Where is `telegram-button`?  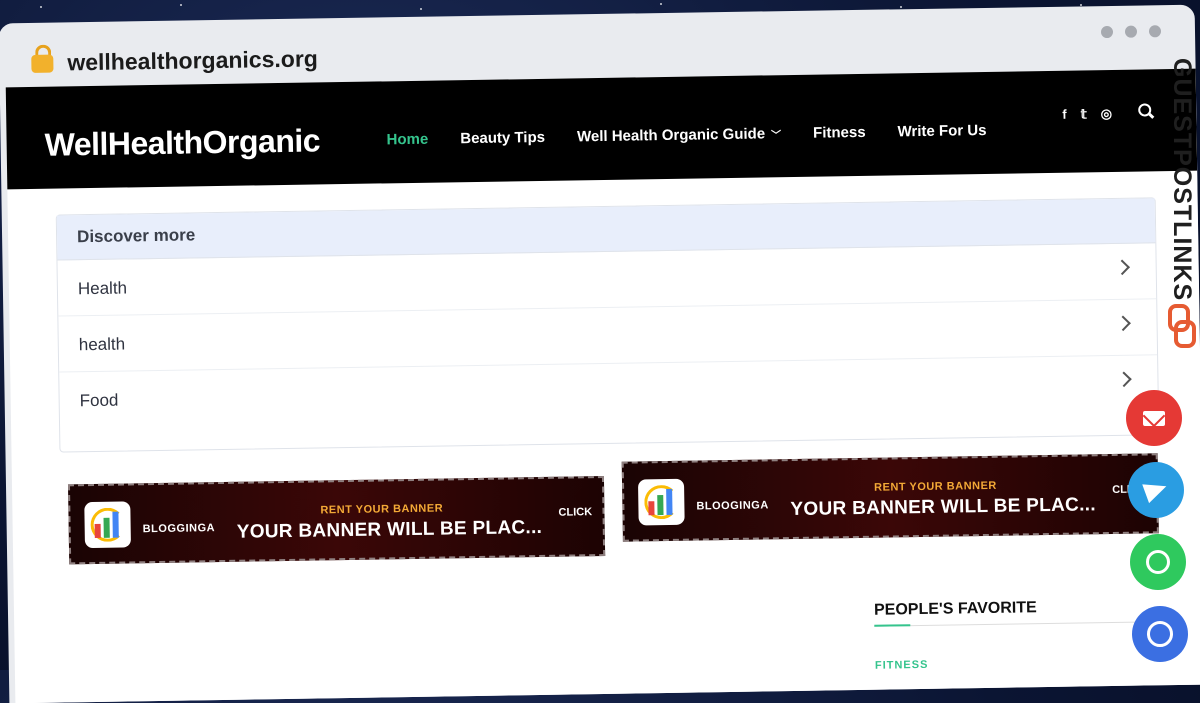 telegram-button is located at coordinates (1156, 490).